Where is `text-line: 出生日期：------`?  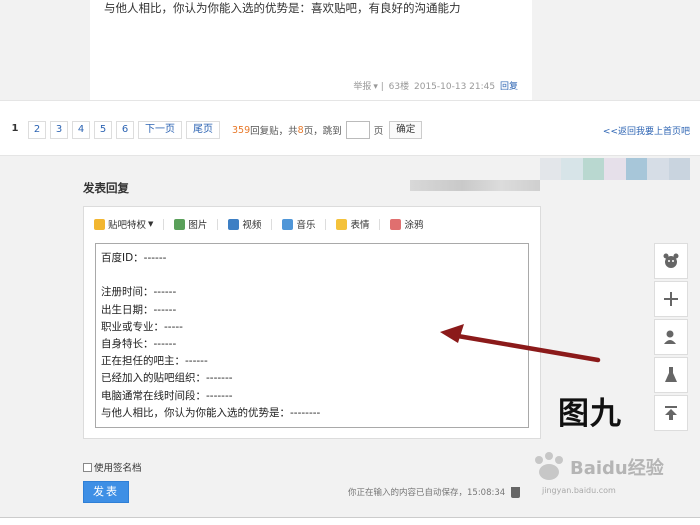
text-line: 出生日期：------ is located at coordinates (139, 309).